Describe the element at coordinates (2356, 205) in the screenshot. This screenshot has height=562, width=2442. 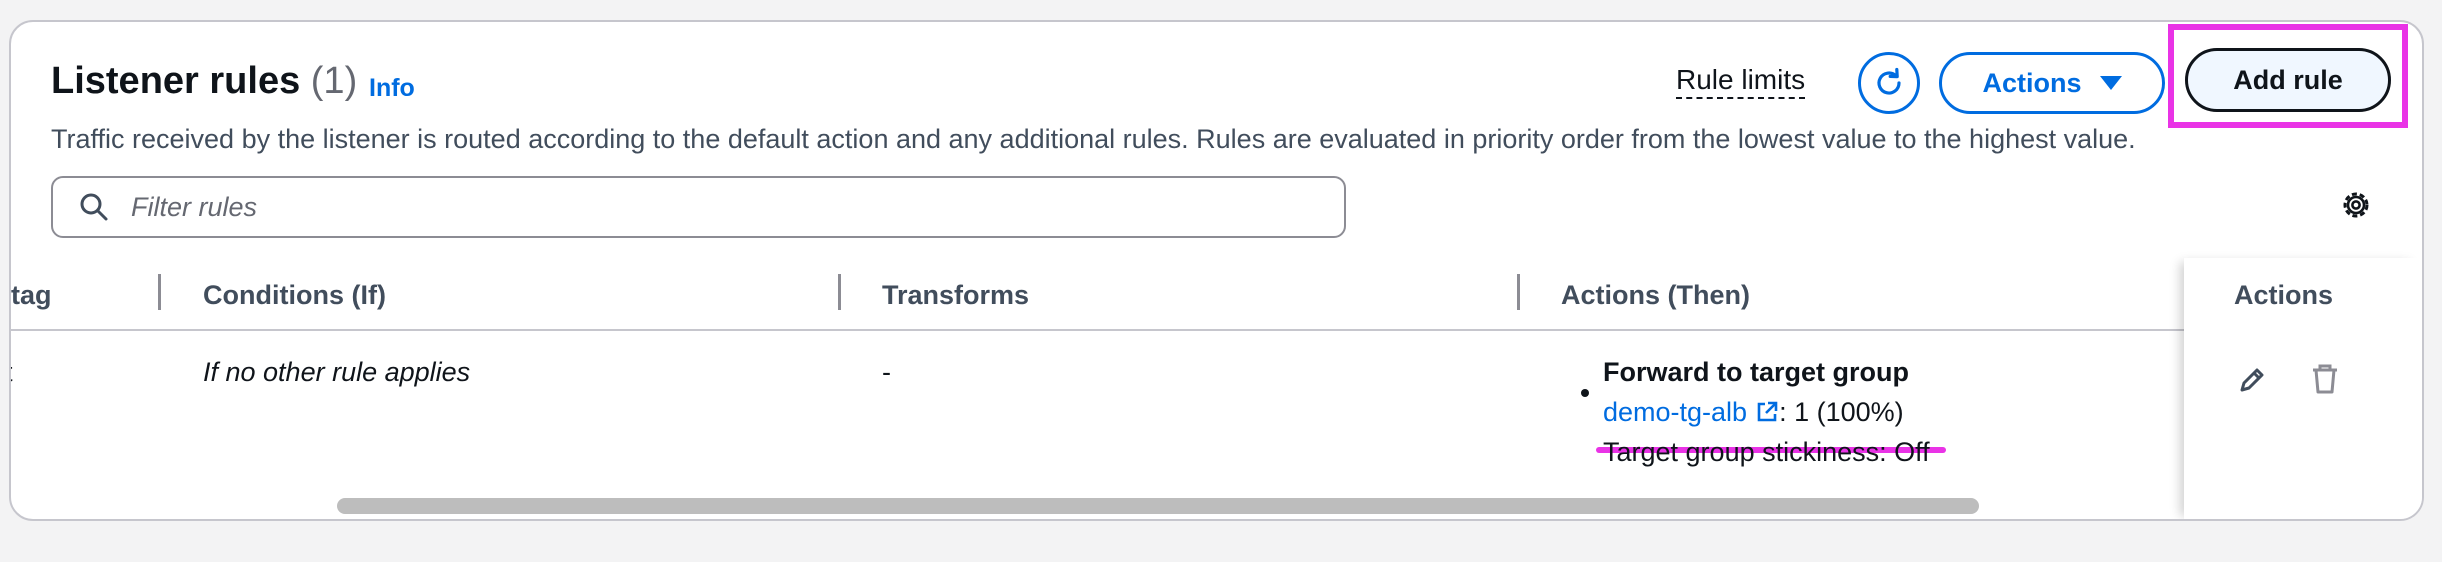
I see `gear-icon` at that location.